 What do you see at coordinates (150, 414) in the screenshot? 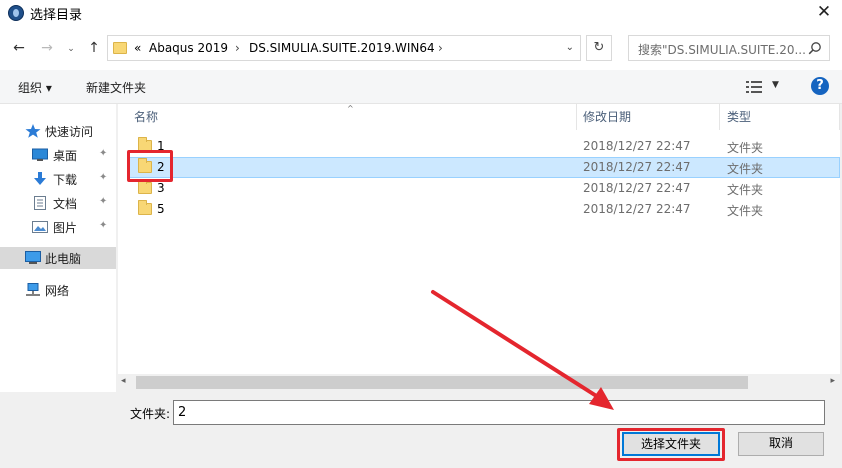
I see `folder-field-label: 文件夹:` at bounding box center [150, 414].